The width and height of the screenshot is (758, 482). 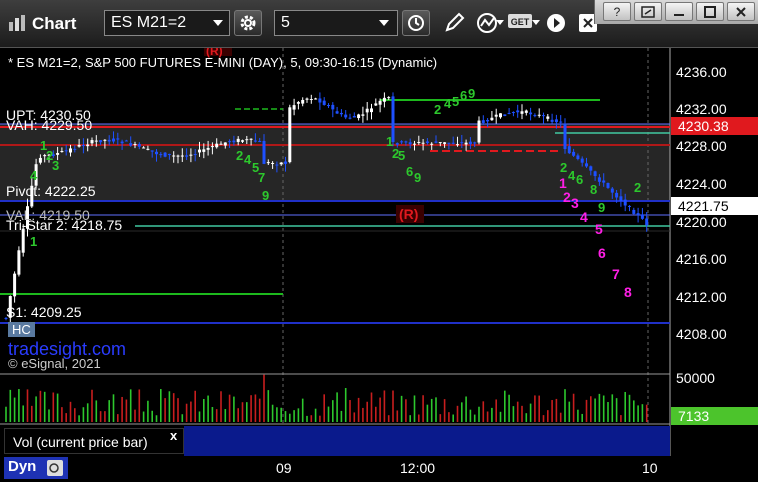 I want to click on dynamic-button: Dyn, so click(x=36, y=468).